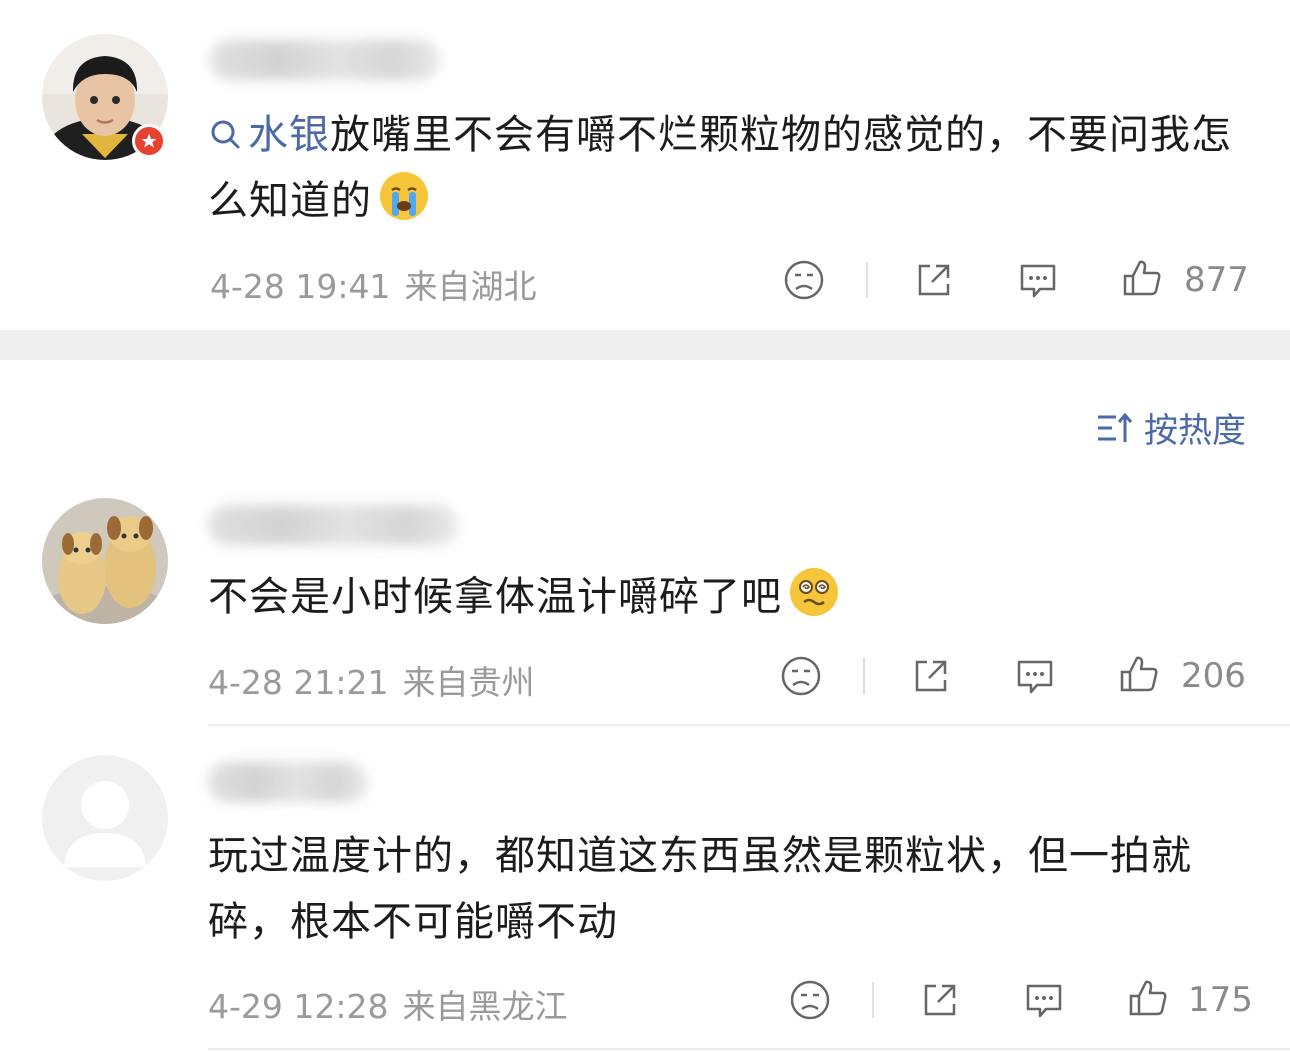 This screenshot has width=1290, height=1051. What do you see at coordinates (300, 286) in the screenshot?
I see `timestamp: 4-28 19:41` at bounding box center [300, 286].